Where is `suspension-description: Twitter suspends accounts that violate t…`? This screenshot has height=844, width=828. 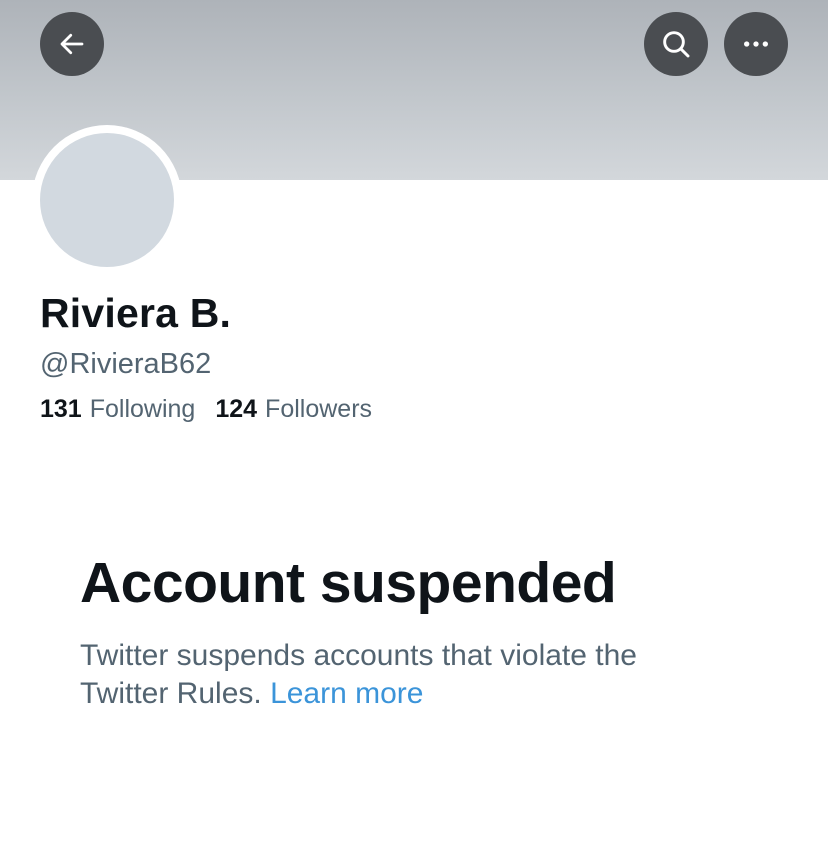
suspension-description: Twitter suspends accounts that violate t… is located at coordinates (420, 675).